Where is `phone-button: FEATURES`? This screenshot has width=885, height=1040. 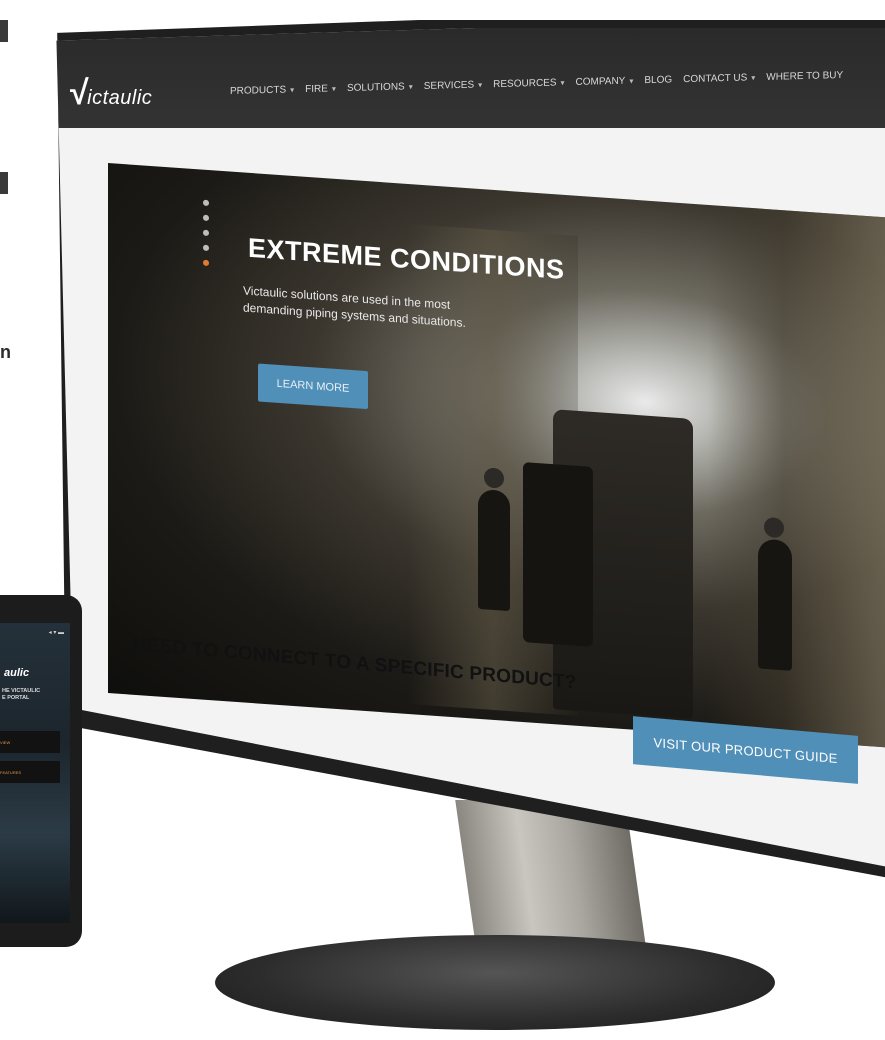
phone-button: FEATURES is located at coordinates (30, 772).